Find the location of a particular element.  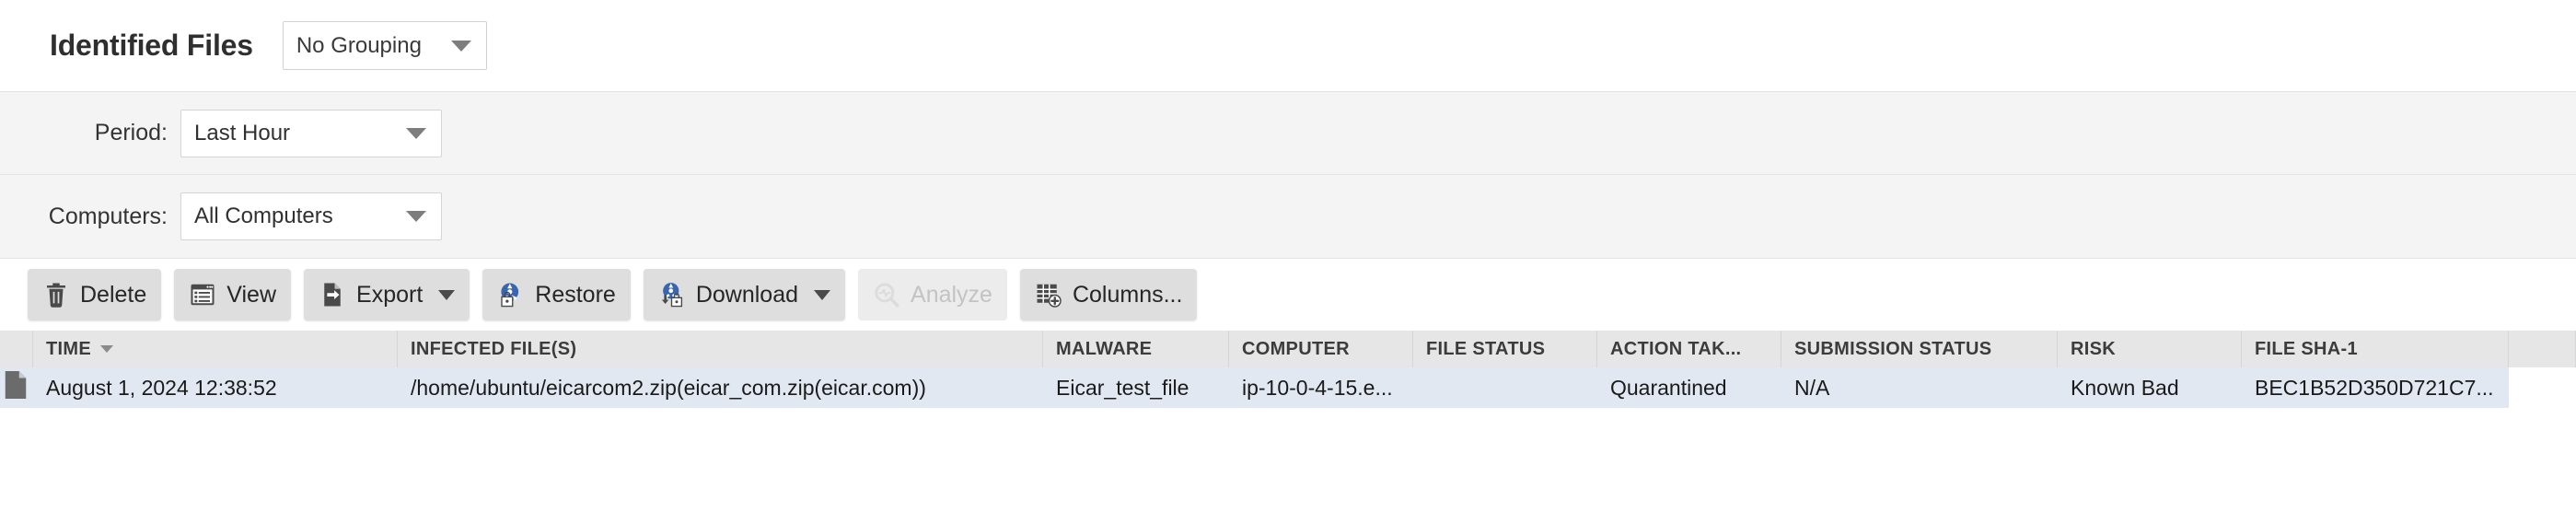

grouping-select: No Grouping is located at coordinates (384, 45).